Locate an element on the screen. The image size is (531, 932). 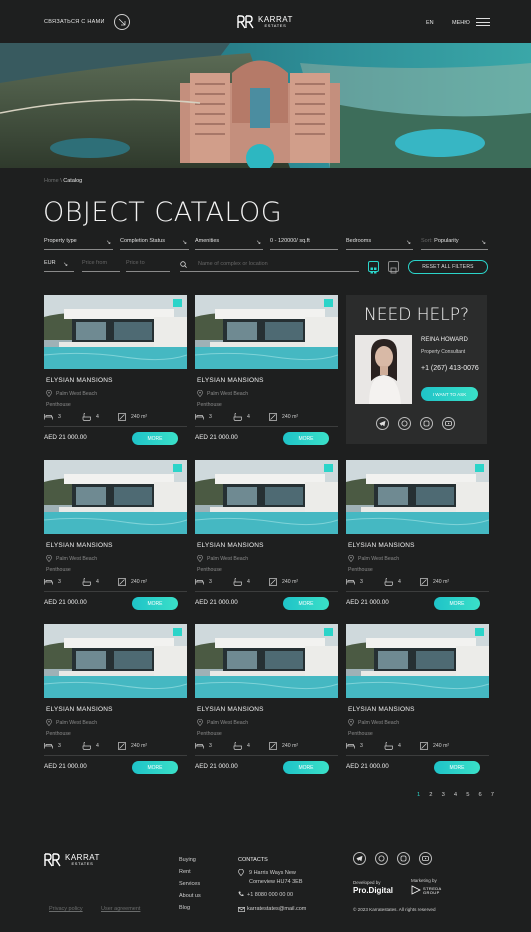
user-agreement-link: User agreement is located at coordinates (120, 909).